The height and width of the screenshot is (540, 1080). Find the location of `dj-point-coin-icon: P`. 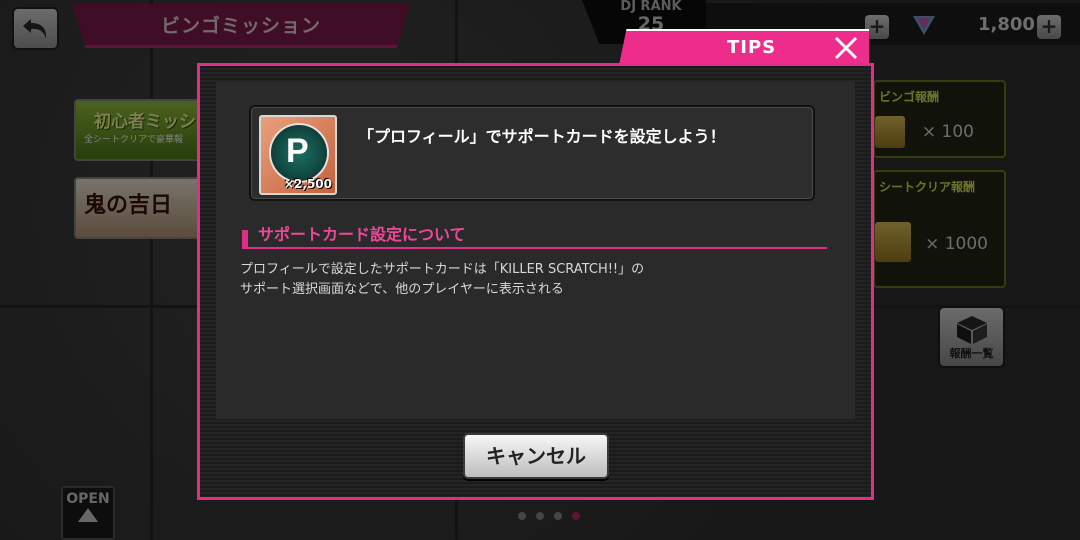

dj-point-coin-icon: P is located at coordinates (299, 153).